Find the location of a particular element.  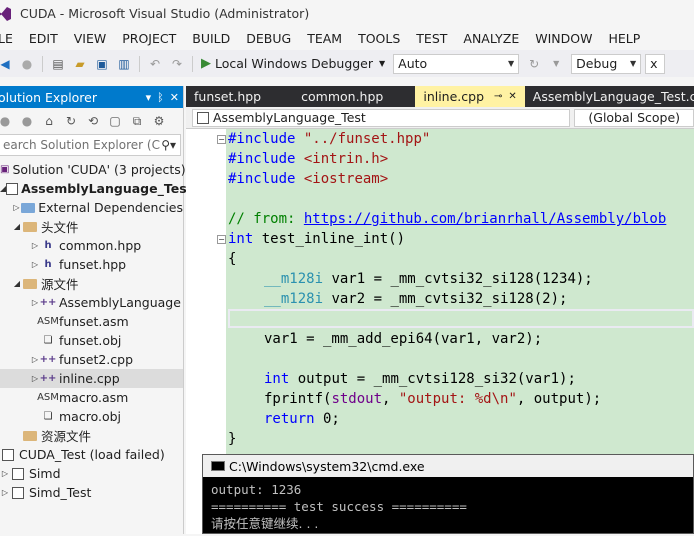

tree-item-file: ▷ h funset.hpp is located at coordinates (91, 264).